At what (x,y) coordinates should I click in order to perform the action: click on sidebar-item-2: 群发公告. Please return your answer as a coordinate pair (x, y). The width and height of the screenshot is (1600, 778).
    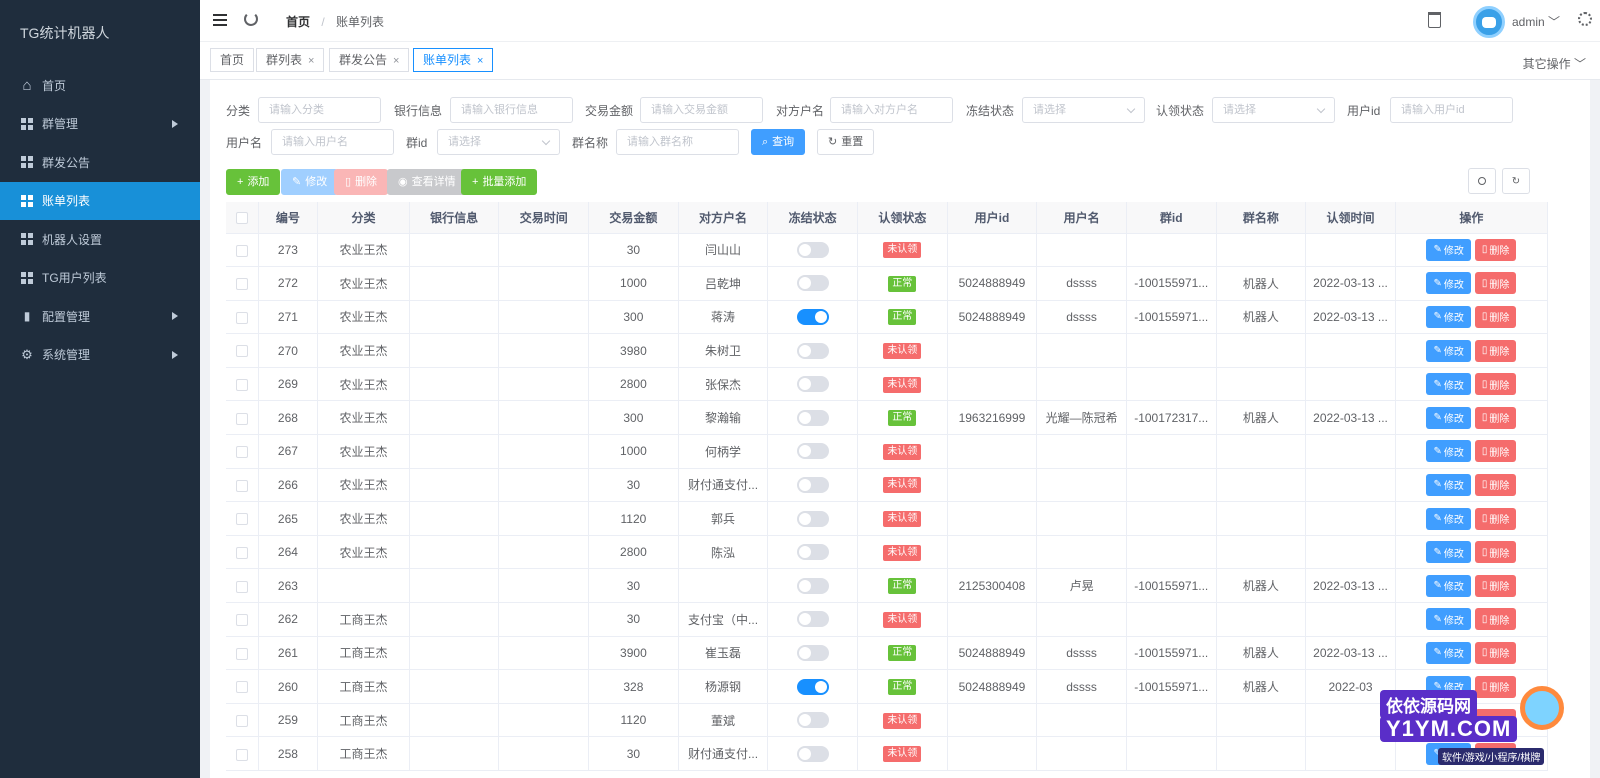
    Looking at the image, I should click on (100, 162).